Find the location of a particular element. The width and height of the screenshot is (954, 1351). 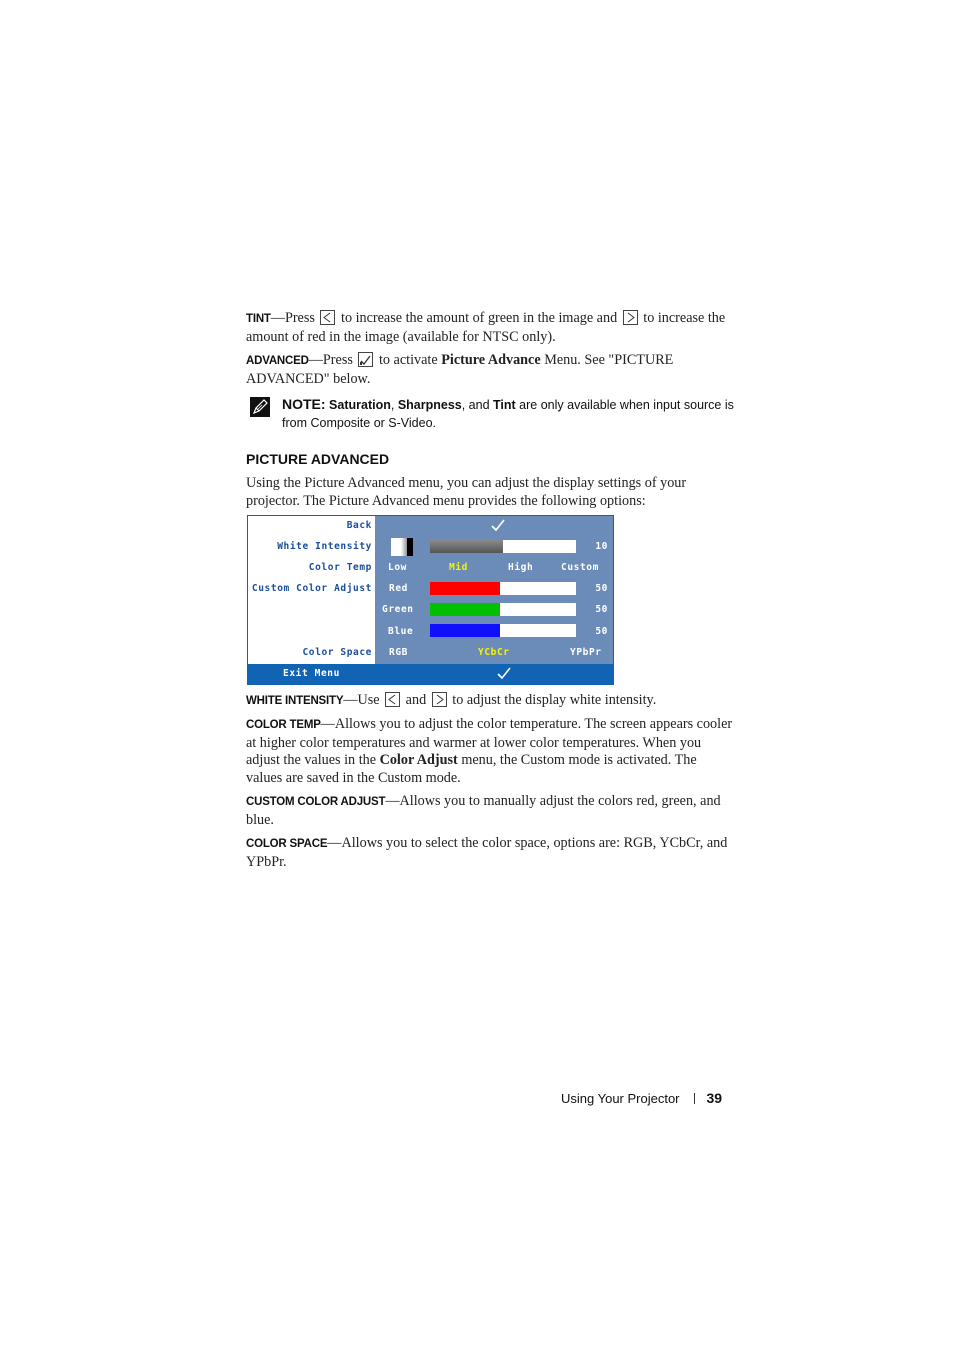

color-adjust-bold: Color Adjust is located at coordinates (418, 760).